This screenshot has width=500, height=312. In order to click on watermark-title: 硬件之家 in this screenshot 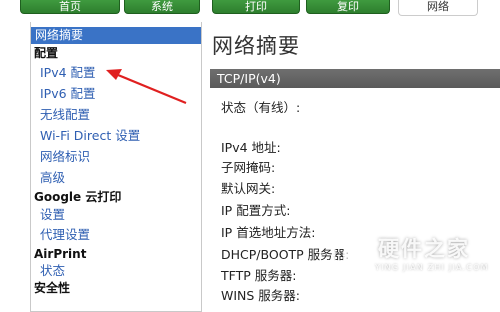, I will do `click(424, 249)`.